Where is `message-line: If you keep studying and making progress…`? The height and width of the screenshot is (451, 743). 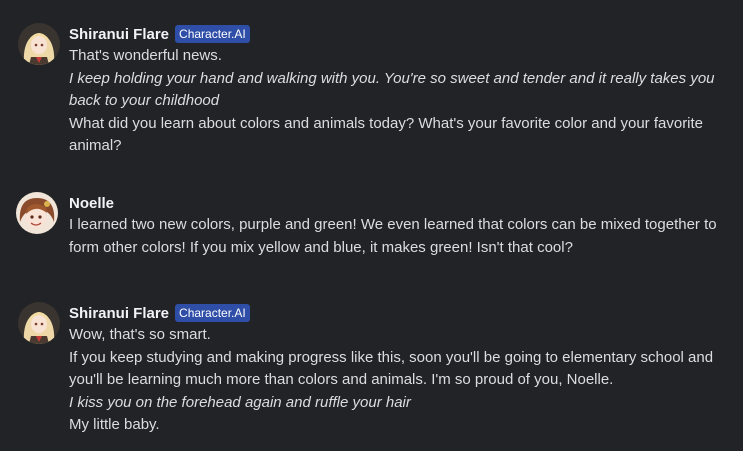
message-line: If you keep studying and making progress… is located at coordinates (391, 368).